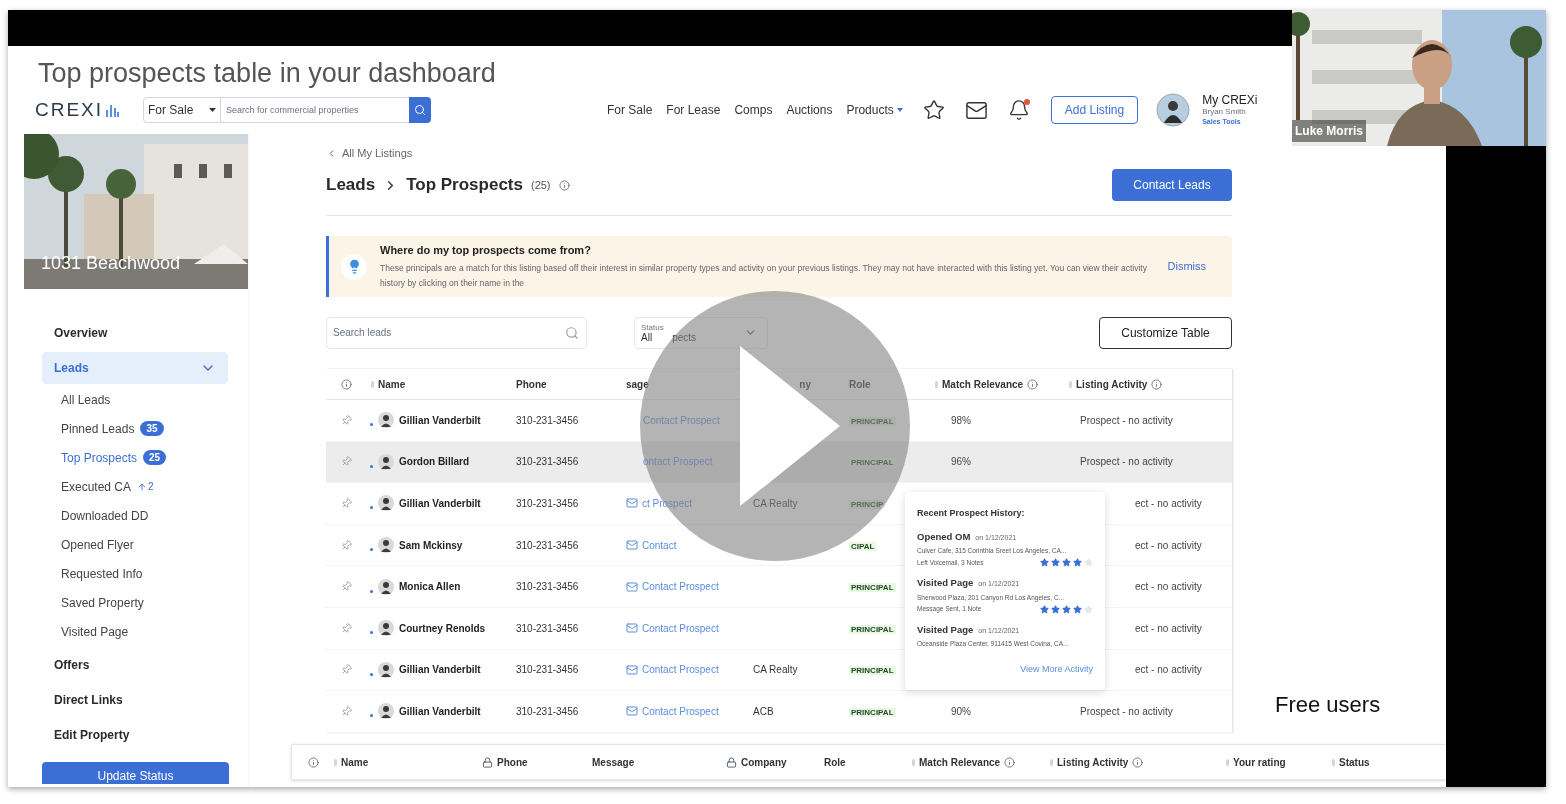 The height and width of the screenshot is (804, 1566). I want to click on lead-name: Courtney Renolds, so click(442, 628).